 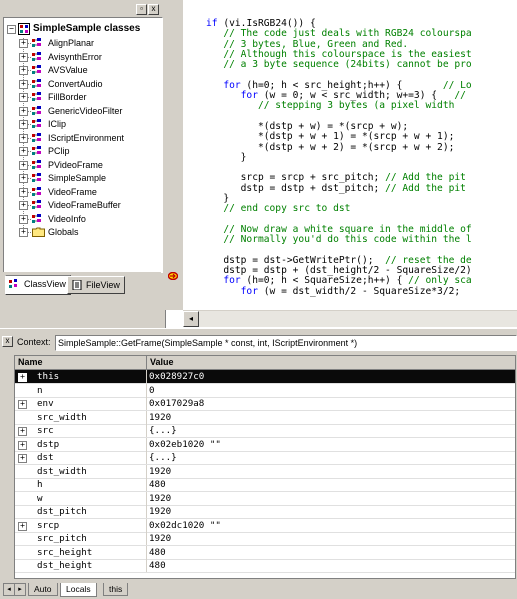 I want to click on variable-row: + env 0x017029a8, so click(x=265, y=404).